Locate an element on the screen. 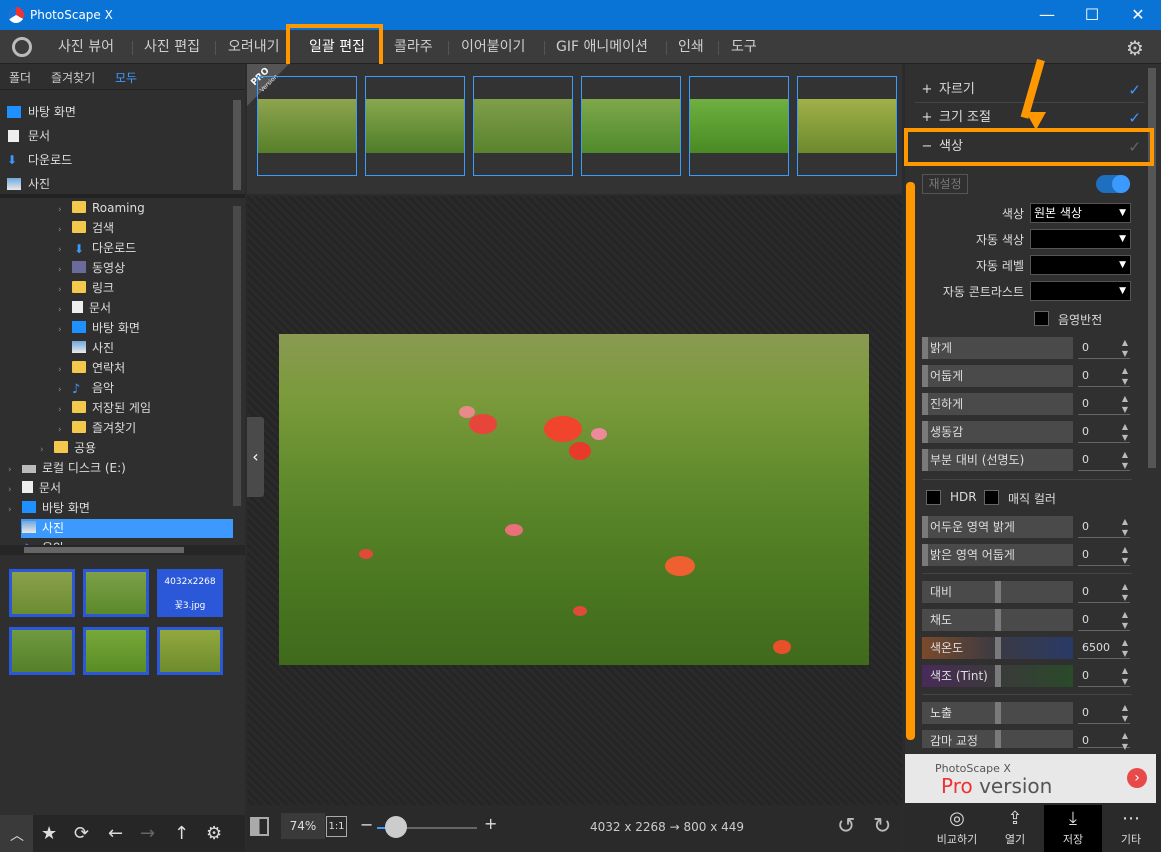  banner-arrow-icon: › is located at coordinates (1137, 778).